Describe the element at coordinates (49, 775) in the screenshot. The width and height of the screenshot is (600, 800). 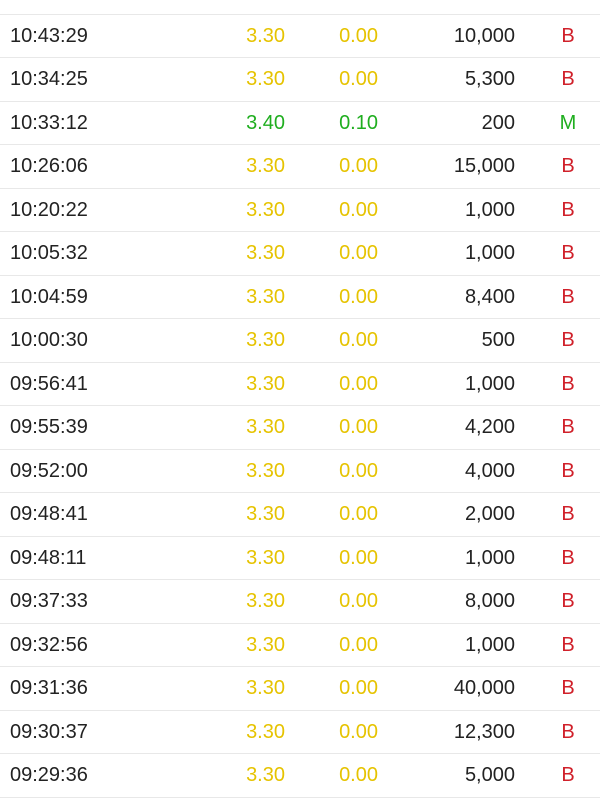
I see `trade-time: 09:29:36` at that location.